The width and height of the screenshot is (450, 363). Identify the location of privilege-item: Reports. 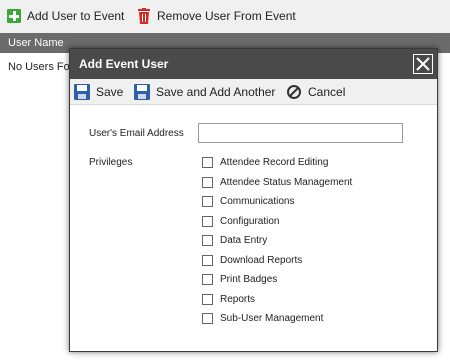
(228, 299).